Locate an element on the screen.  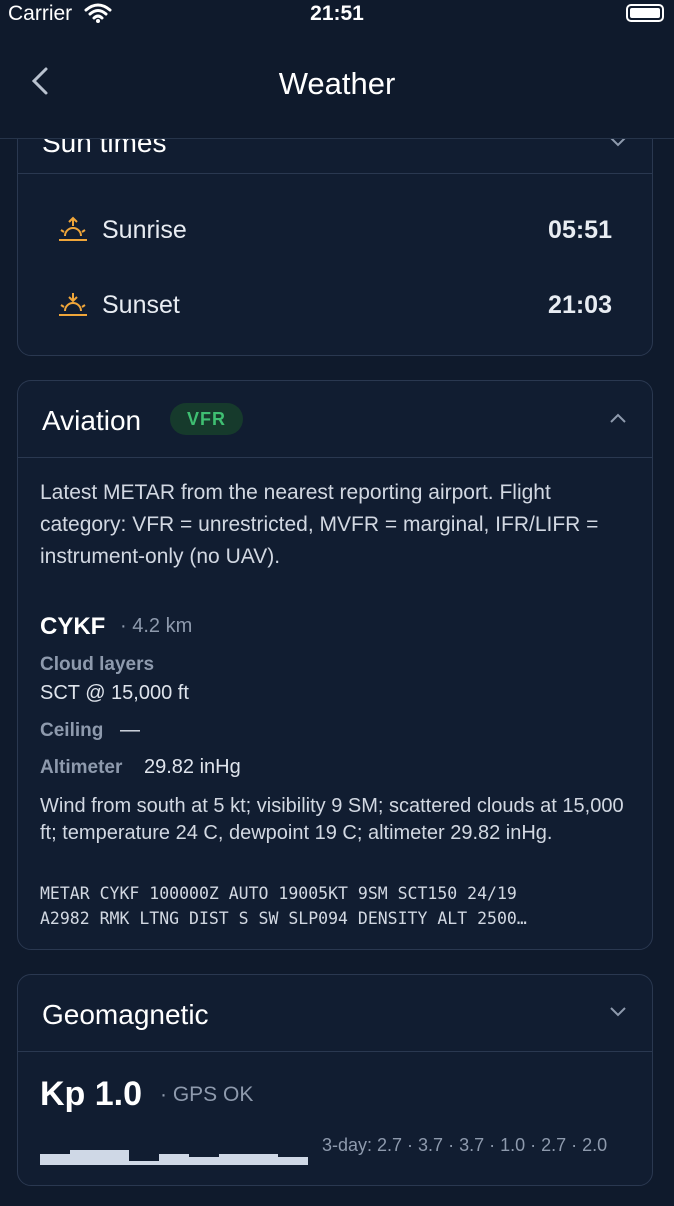
geomagnetic-title: Geomagnetic is located at coordinates (125, 1014).